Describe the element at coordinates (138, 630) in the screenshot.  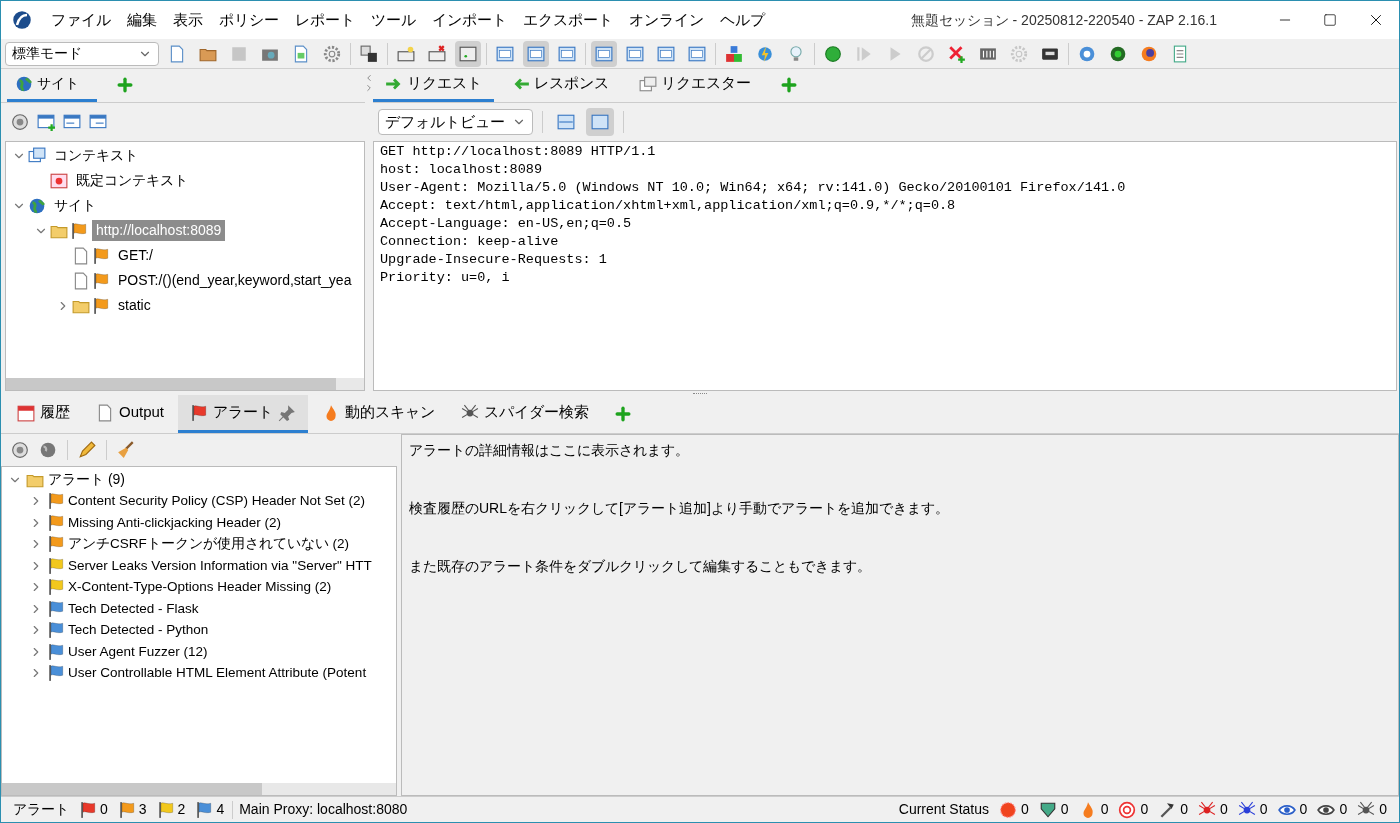
I see `tree-item: Tech Detected - Python` at that location.